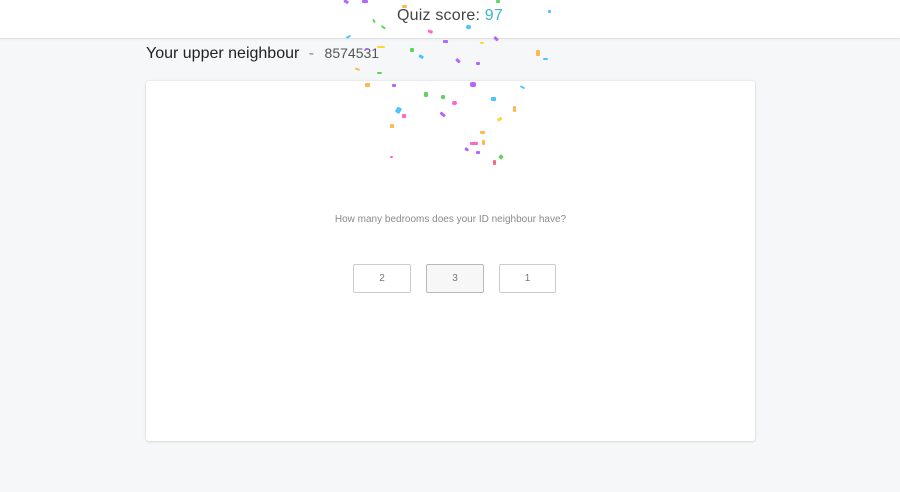  Describe the element at coordinates (527, 278) in the screenshot. I see `answer-option: 1` at that location.